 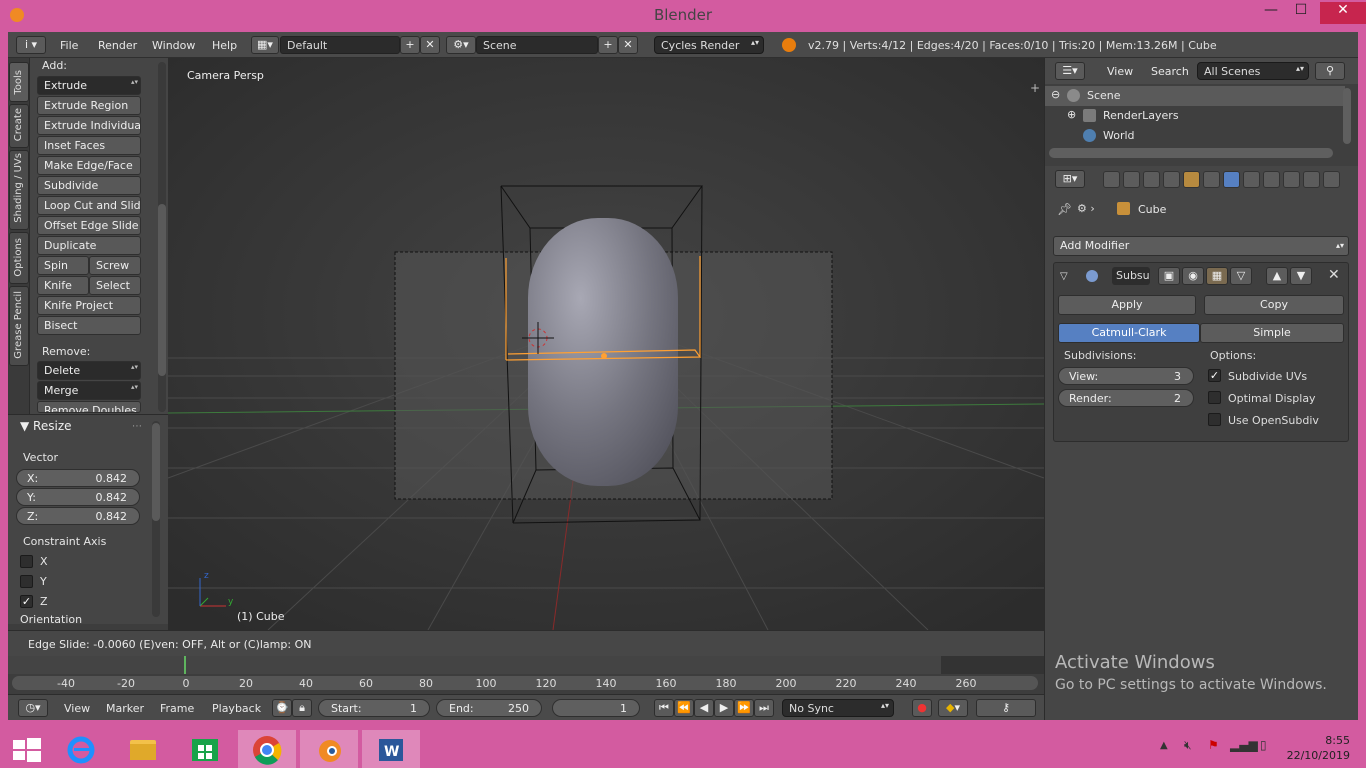 What do you see at coordinates (1301, 13) in the screenshot?
I see `maximize-button: ☐` at bounding box center [1301, 13].